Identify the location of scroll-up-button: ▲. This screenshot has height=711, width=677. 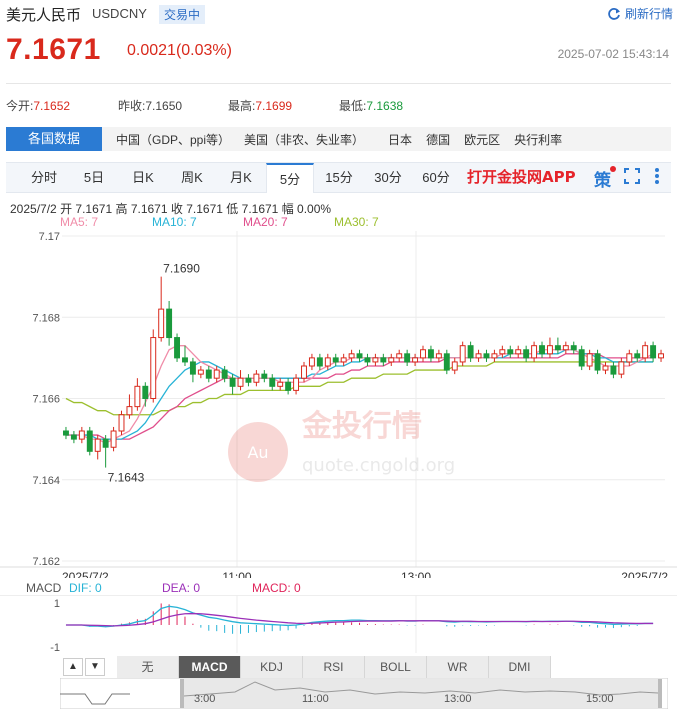
(73, 667).